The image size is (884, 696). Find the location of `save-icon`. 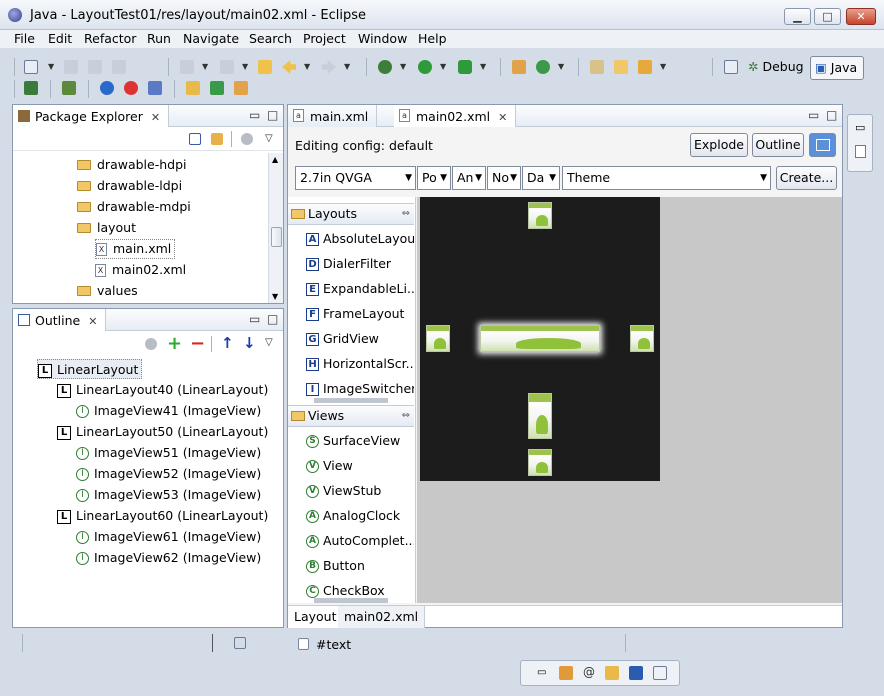

save-icon is located at coordinates (71, 67).